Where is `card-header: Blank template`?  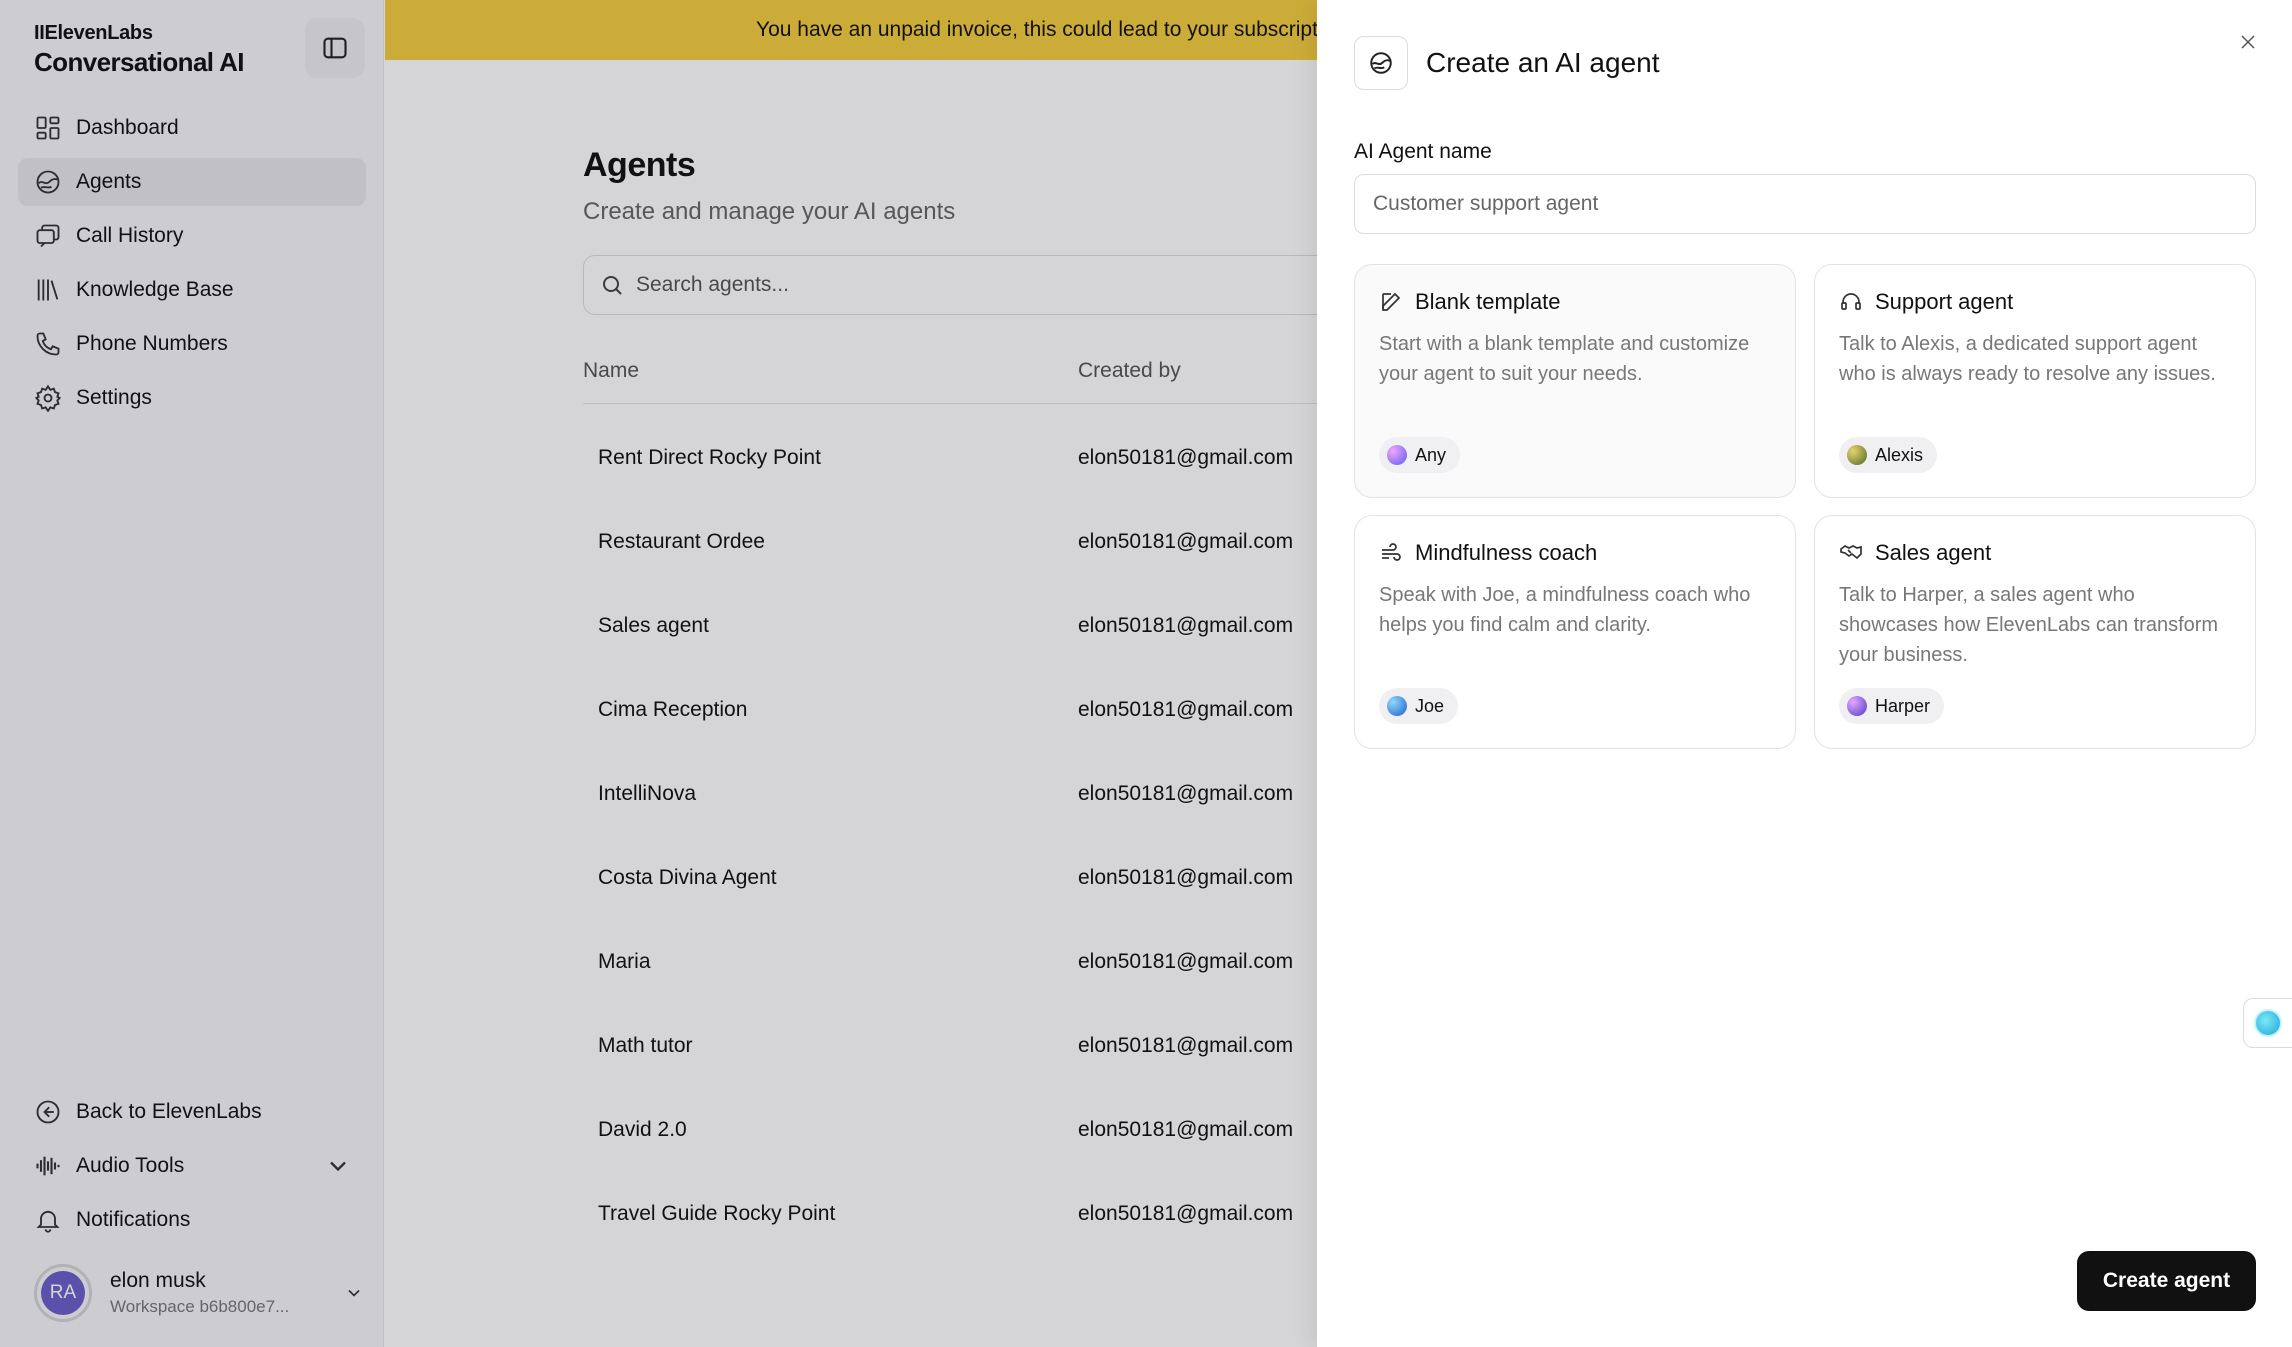 card-header: Blank template is located at coordinates (1575, 302).